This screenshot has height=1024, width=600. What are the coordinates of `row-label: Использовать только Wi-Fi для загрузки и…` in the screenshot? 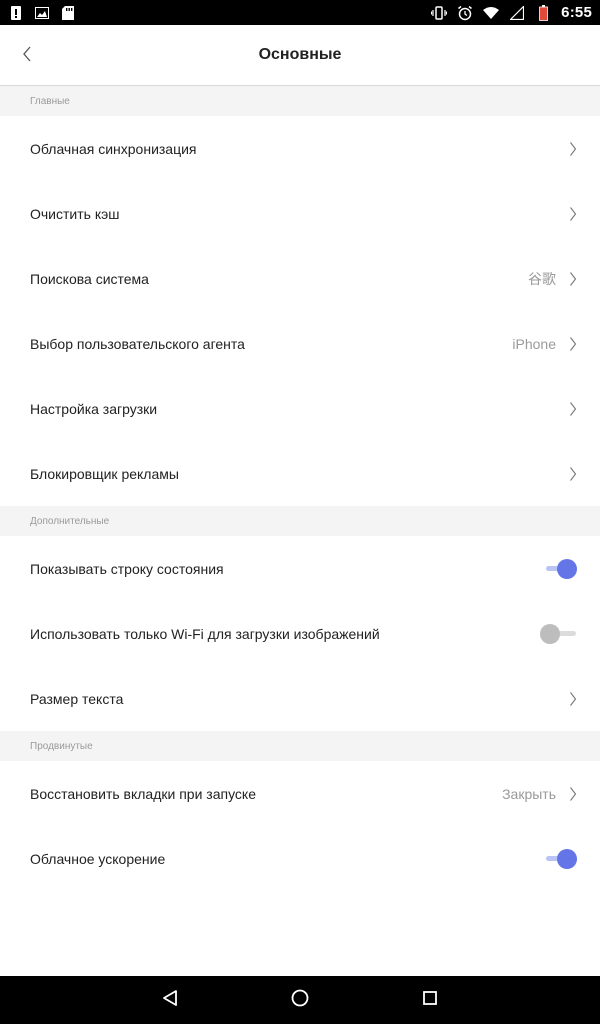 It's located at (205, 633).